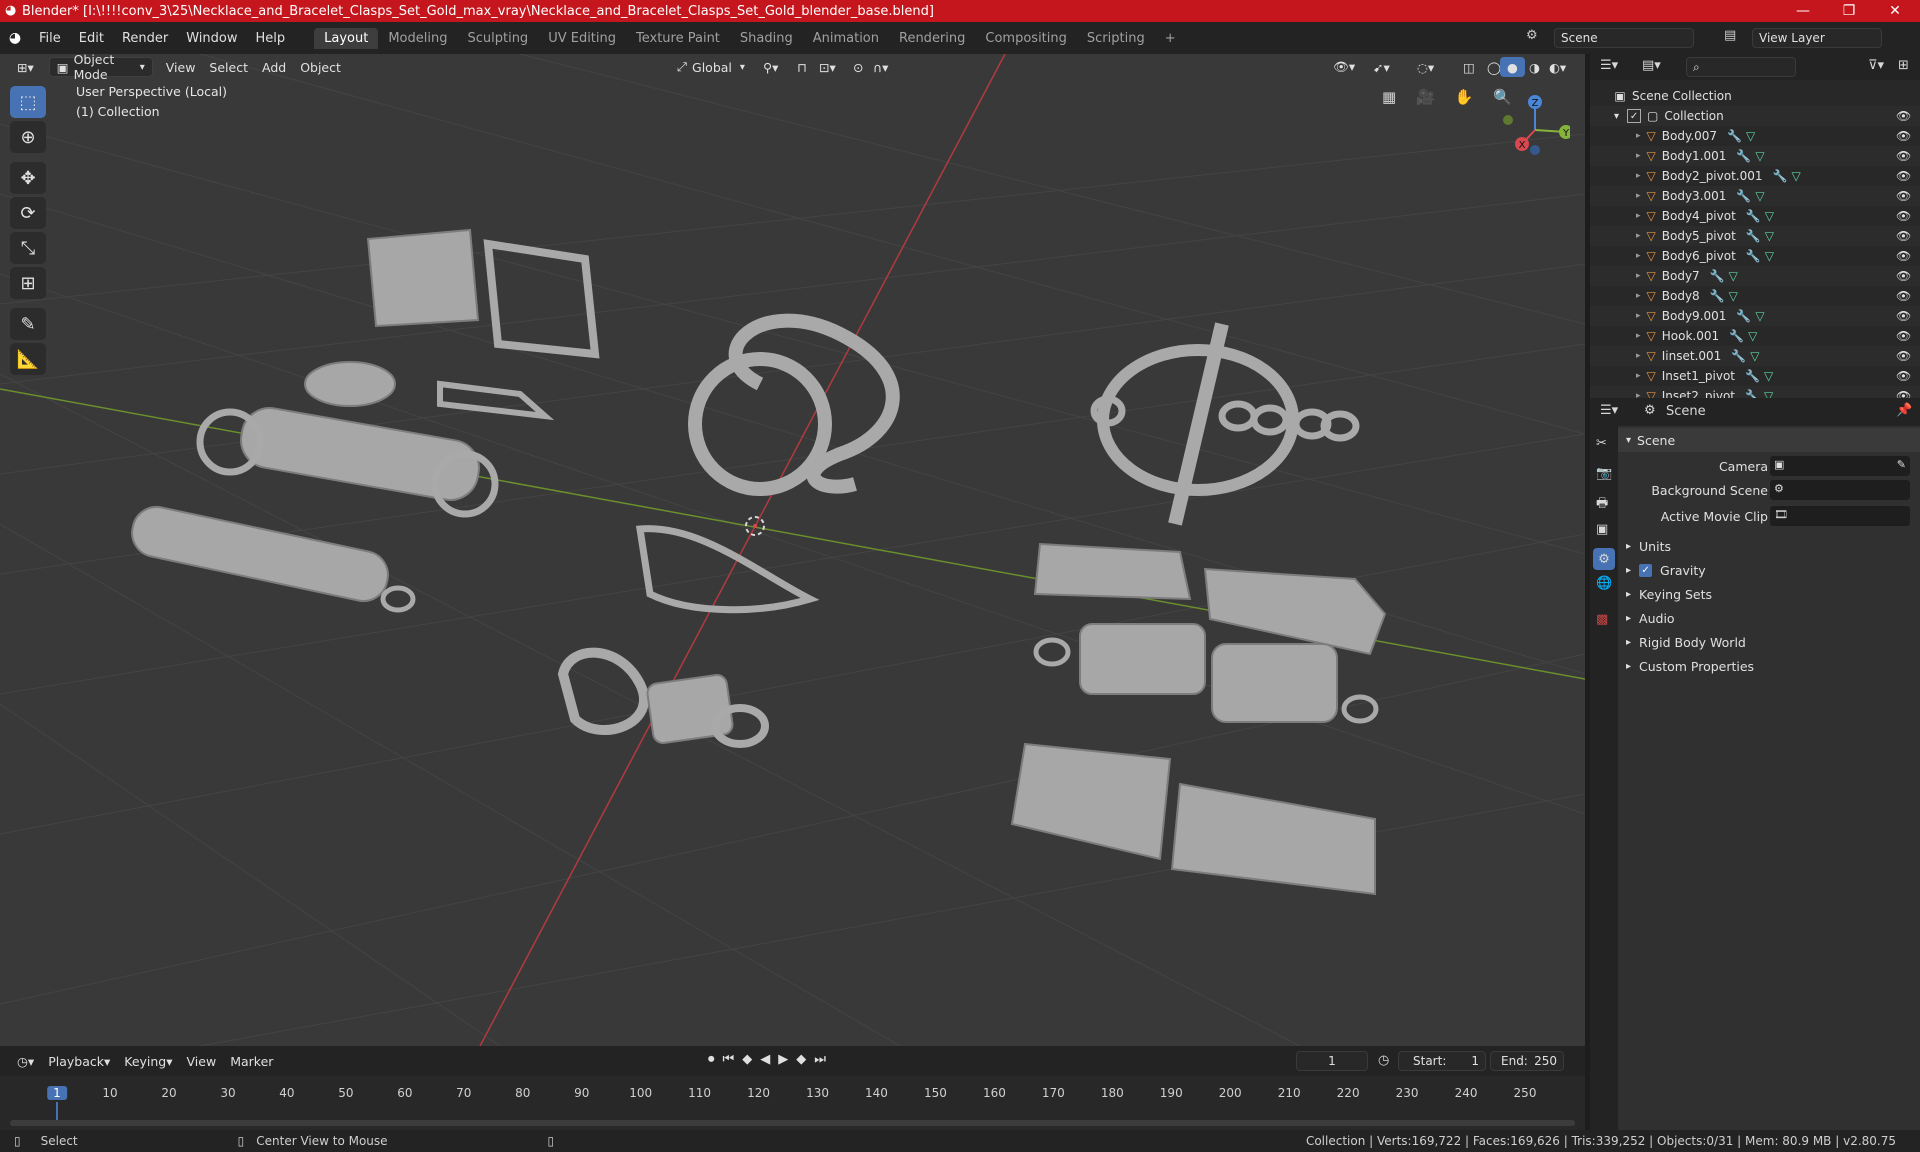 This screenshot has height=1152, width=1920. I want to click on world-tab-icon: 🌐, so click(1604, 583).